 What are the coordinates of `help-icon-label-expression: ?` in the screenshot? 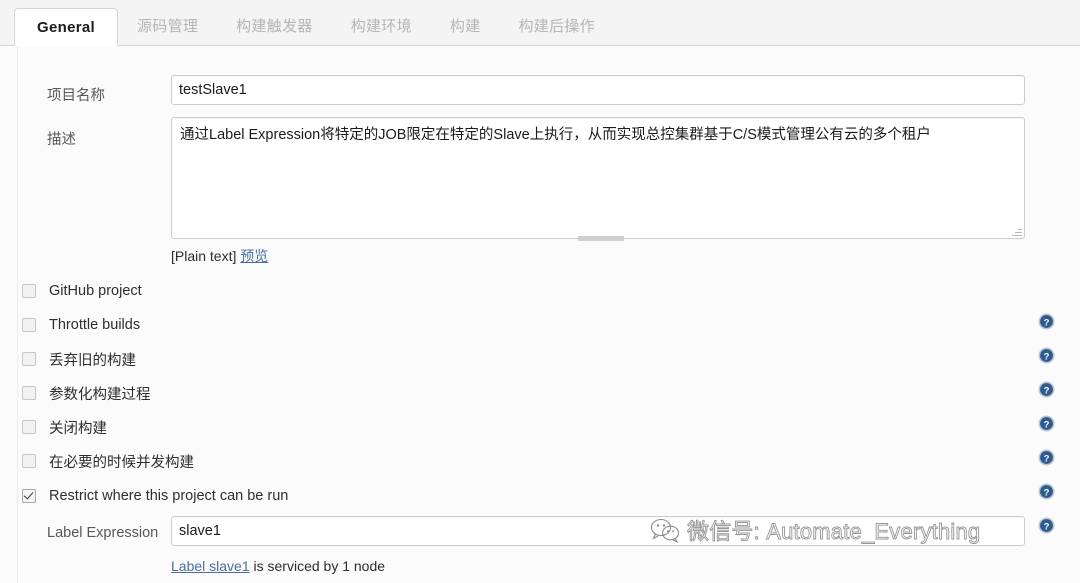 It's located at (1046, 525).